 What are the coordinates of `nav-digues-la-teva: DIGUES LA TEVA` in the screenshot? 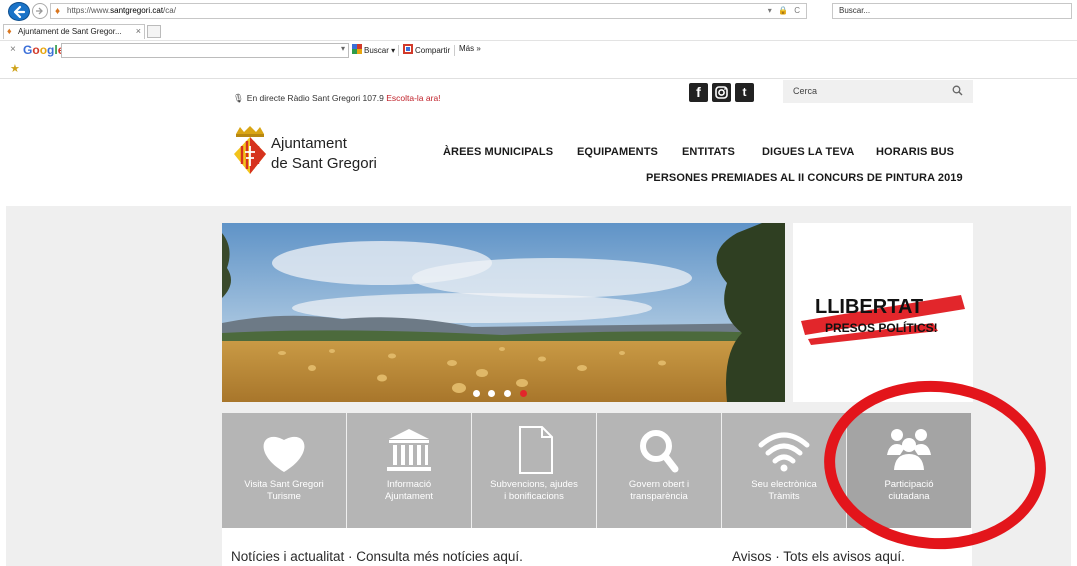 It's located at (808, 152).